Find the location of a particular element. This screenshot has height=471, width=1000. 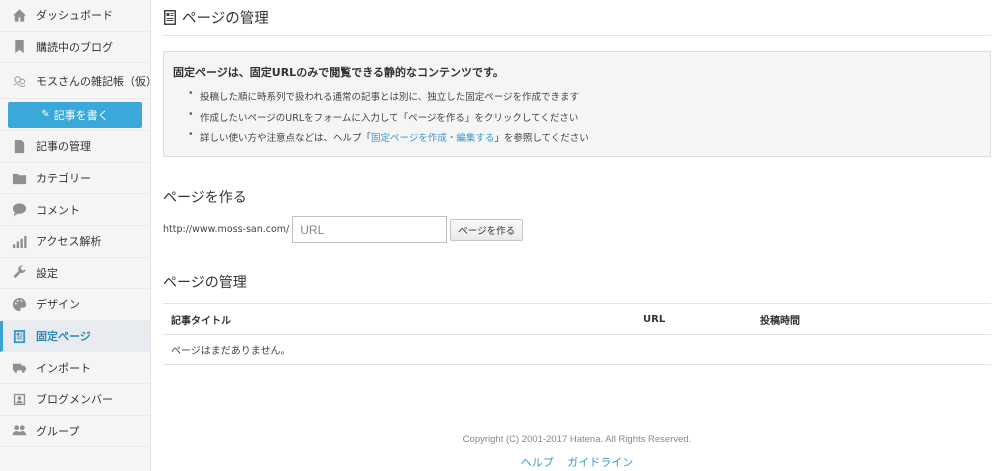

sidebar-item-label: グループ is located at coordinates (58, 431).